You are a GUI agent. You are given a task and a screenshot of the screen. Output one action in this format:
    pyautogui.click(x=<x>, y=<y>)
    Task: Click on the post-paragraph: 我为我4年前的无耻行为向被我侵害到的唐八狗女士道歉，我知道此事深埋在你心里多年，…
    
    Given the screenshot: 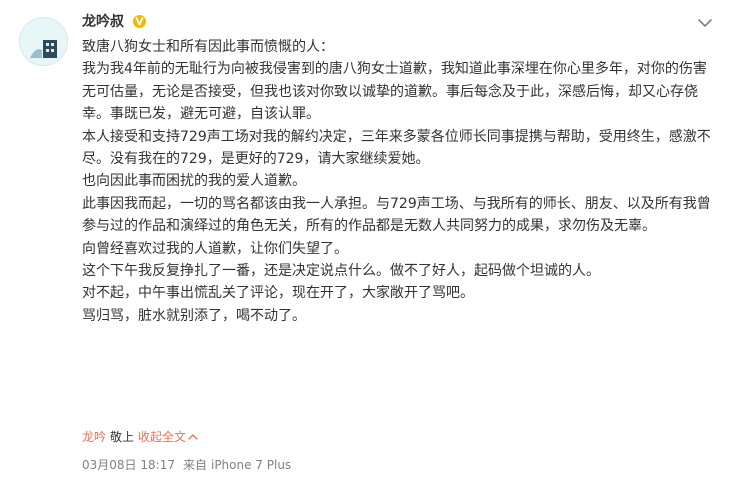 What is the action you would take?
    pyautogui.click(x=394, y=92)
    